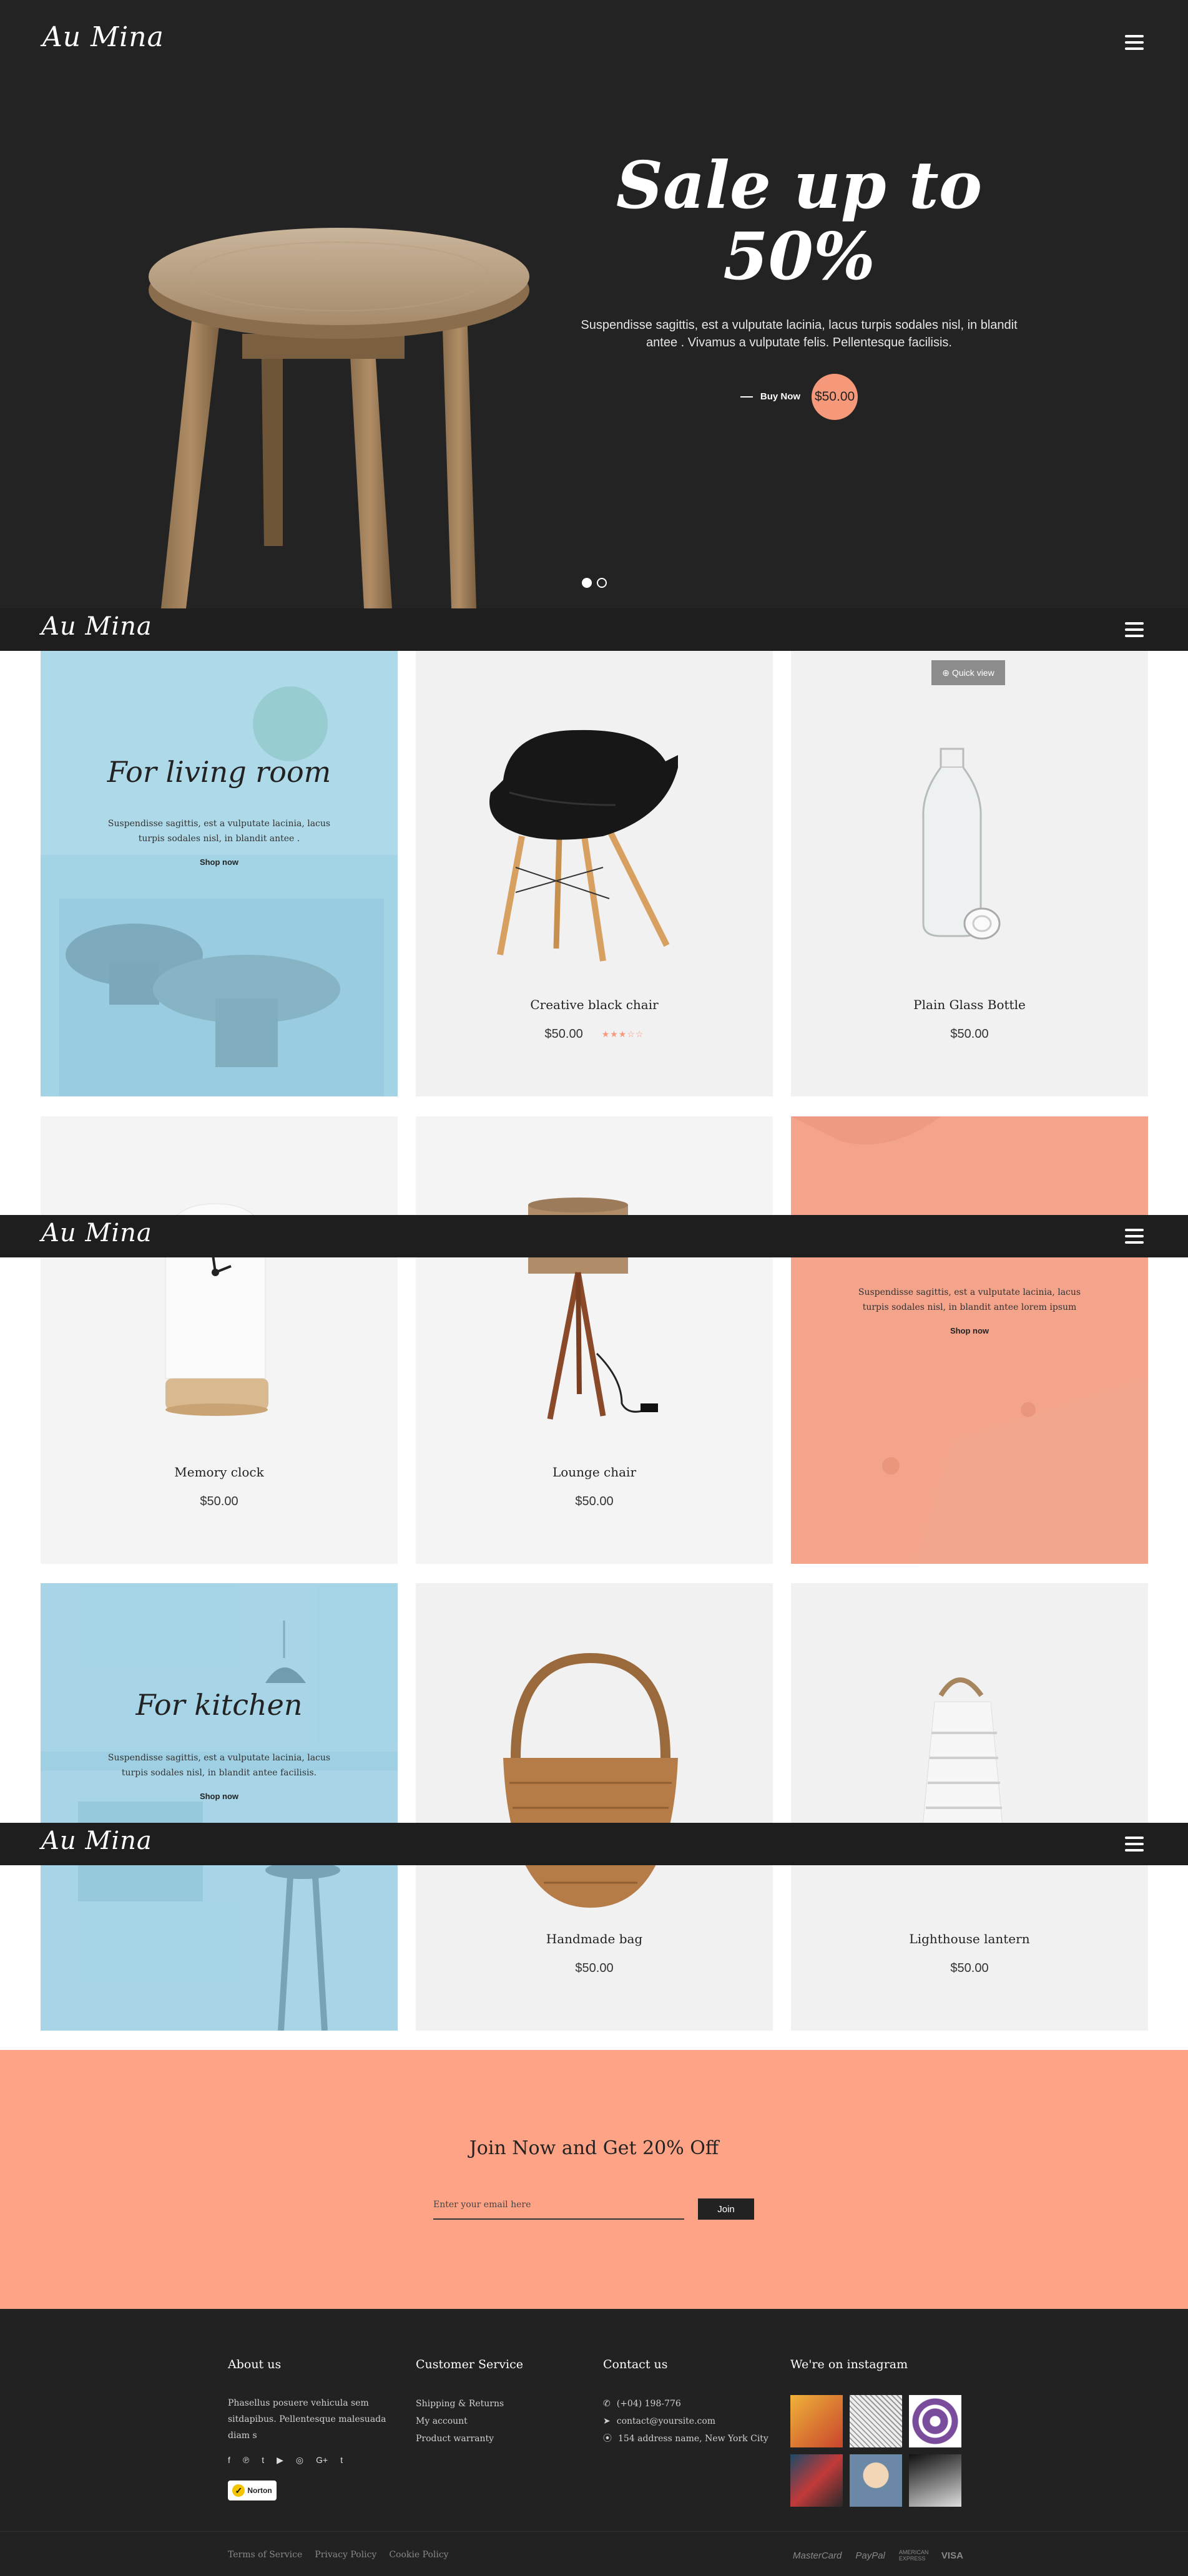 The image size is (1188, 2576). I want to click on shipping-link: Shipping & Returns, so click(469, 2404).